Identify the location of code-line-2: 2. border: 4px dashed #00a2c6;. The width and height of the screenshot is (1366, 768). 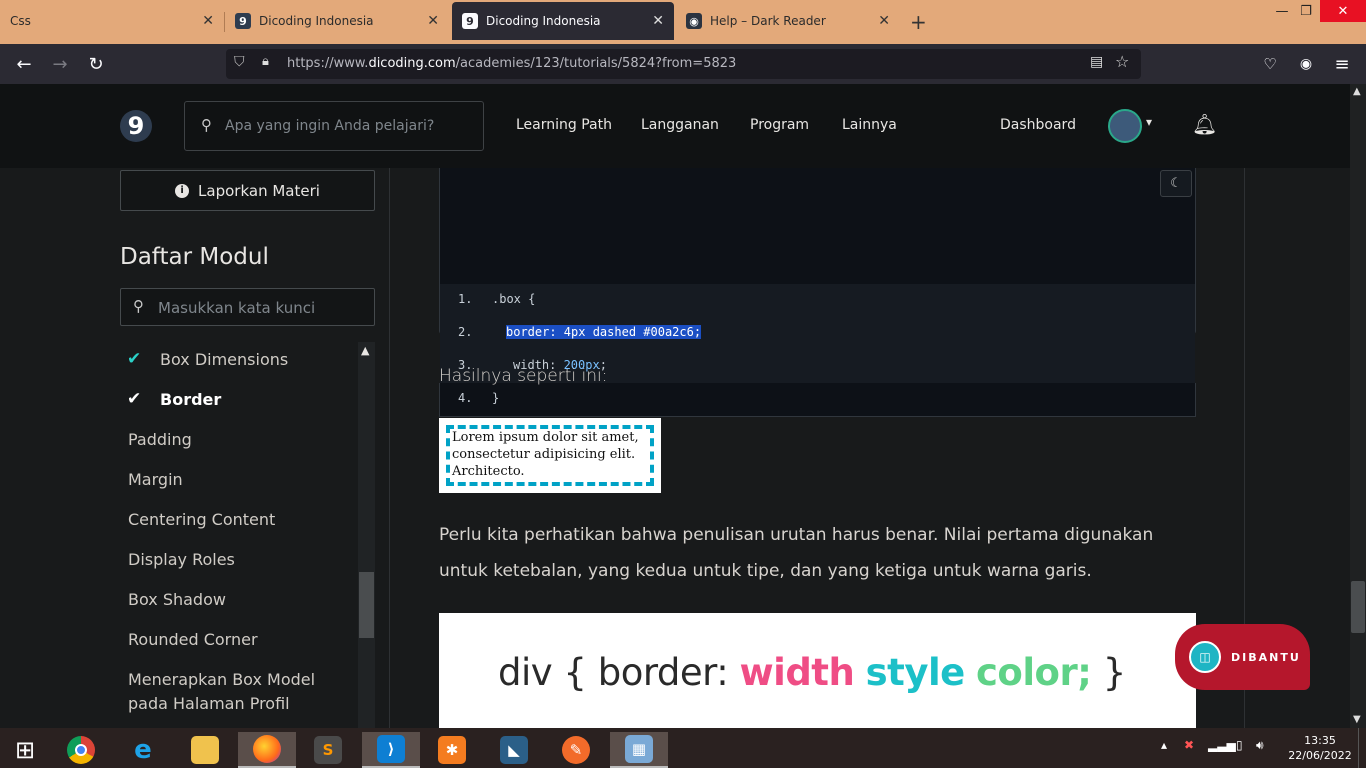
(817, 333).